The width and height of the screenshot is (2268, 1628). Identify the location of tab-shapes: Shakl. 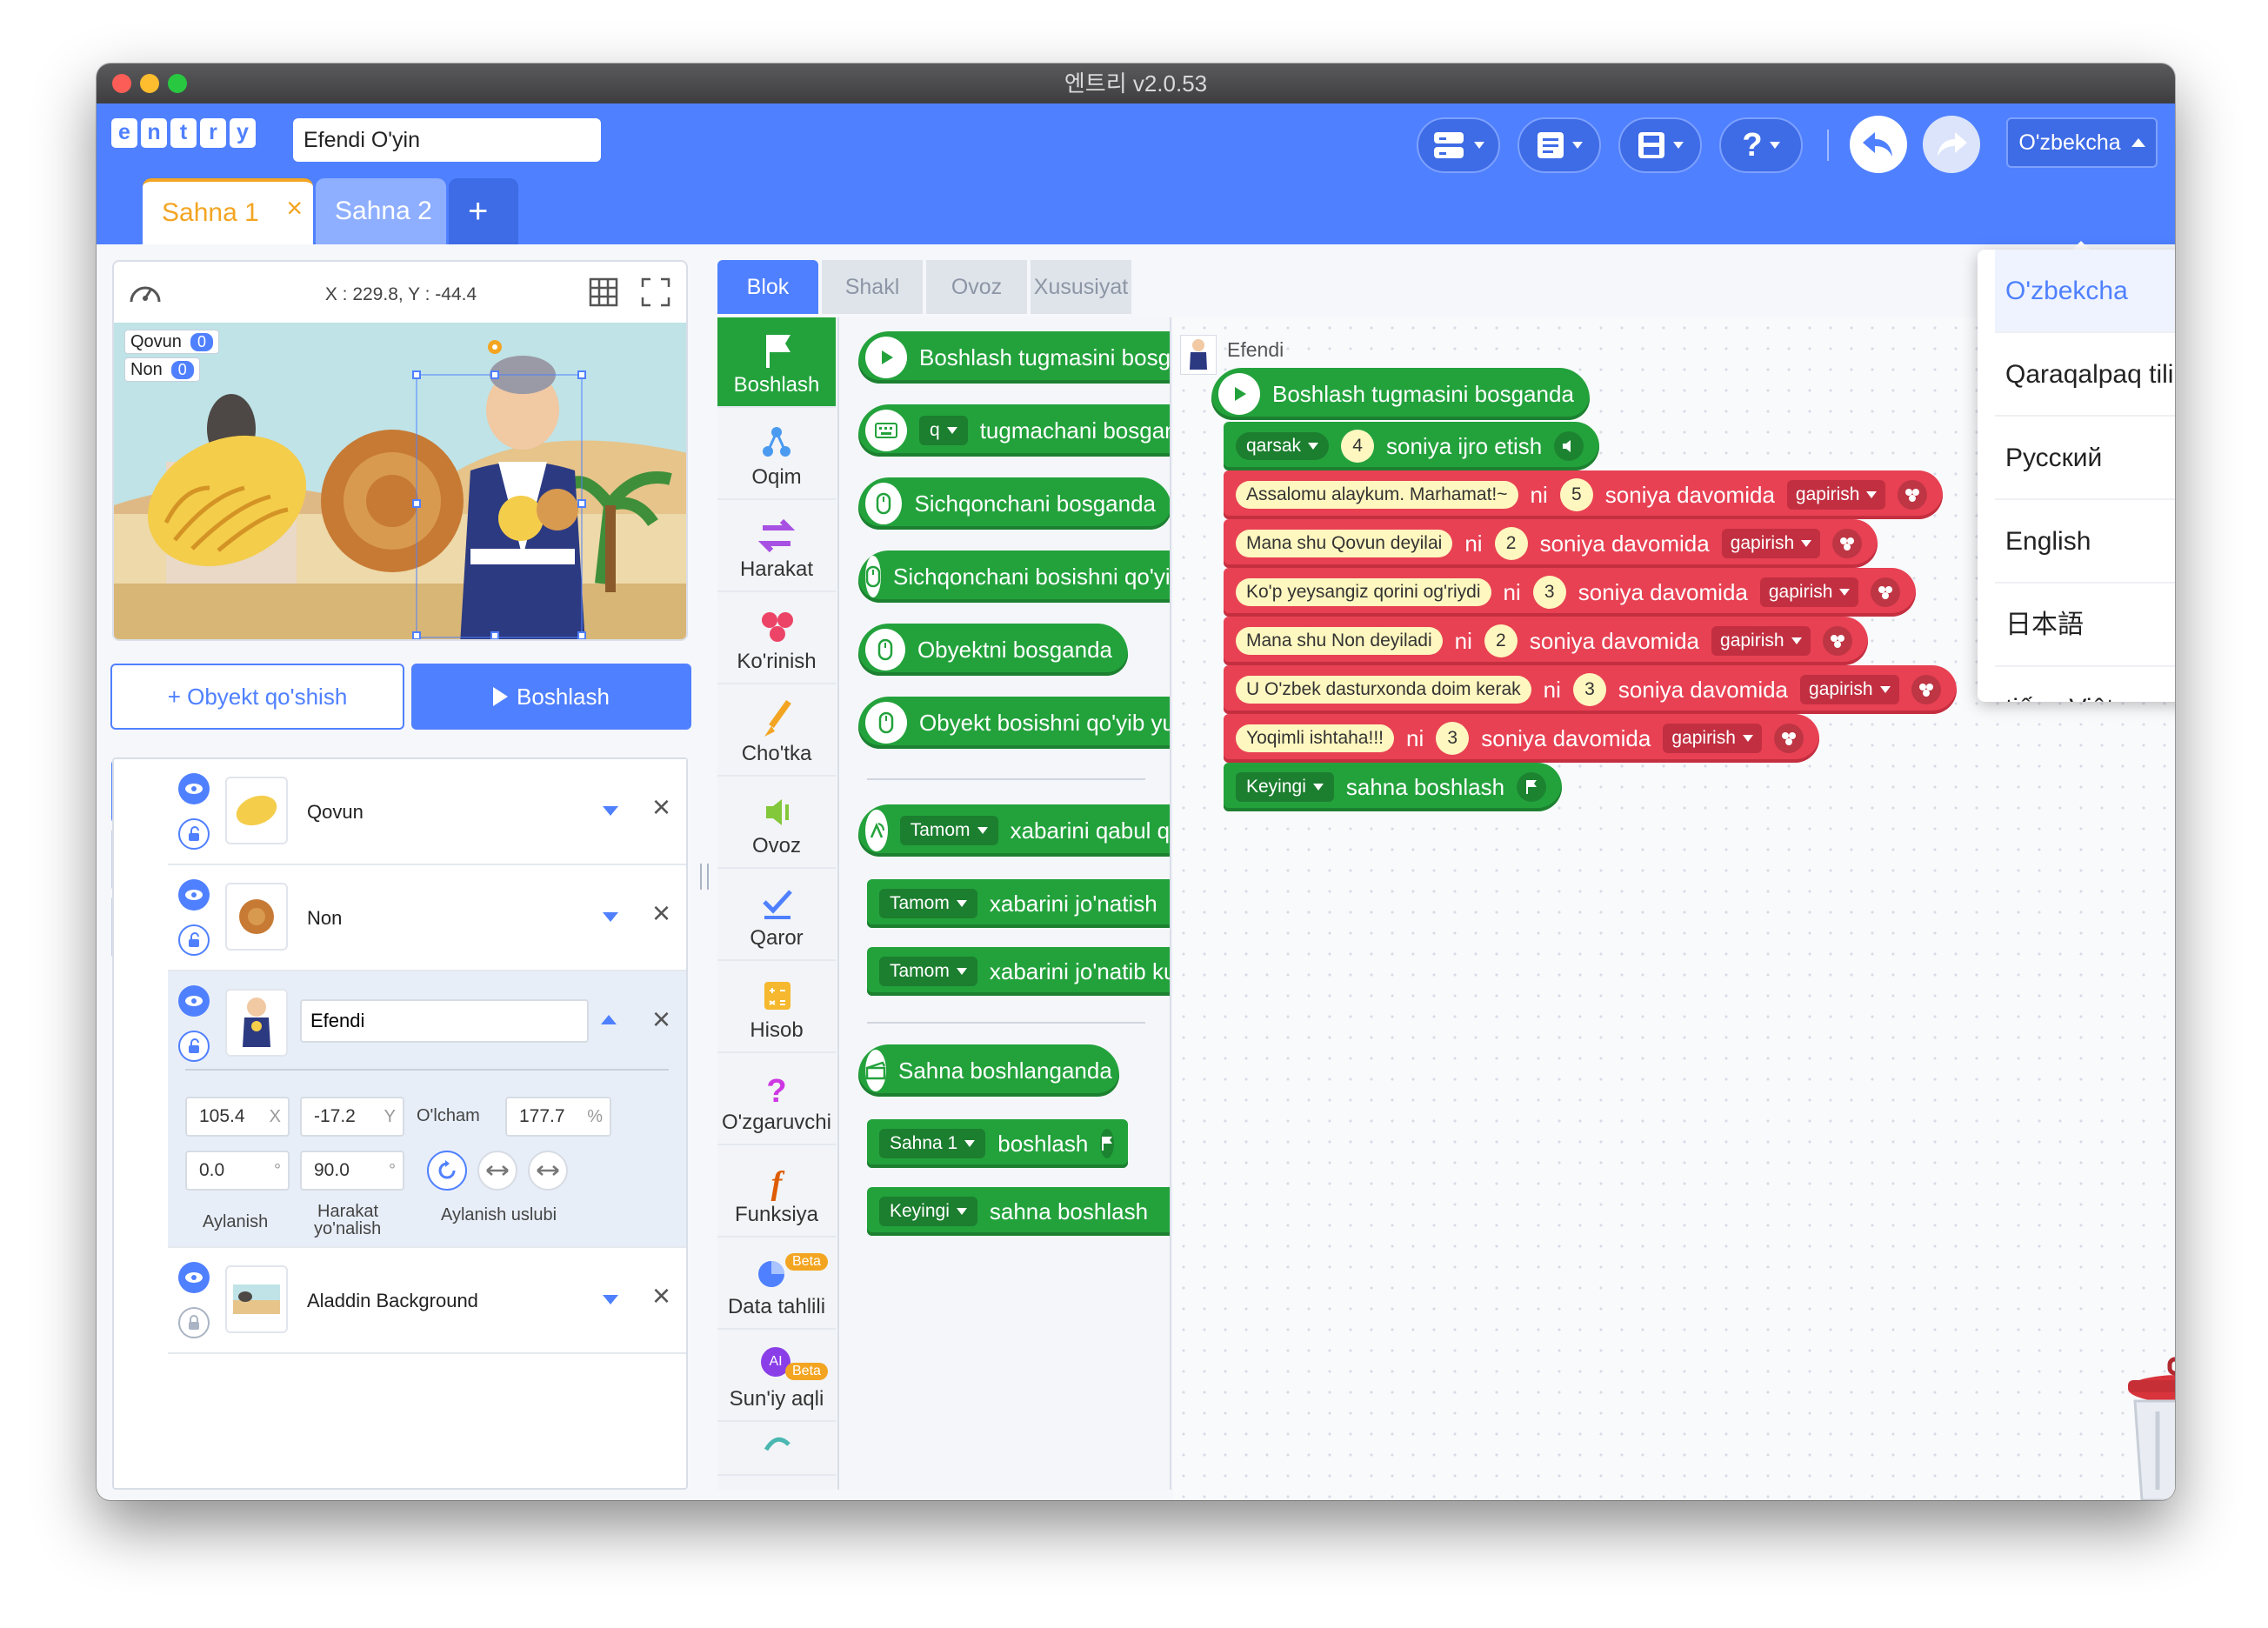
(872, 287).